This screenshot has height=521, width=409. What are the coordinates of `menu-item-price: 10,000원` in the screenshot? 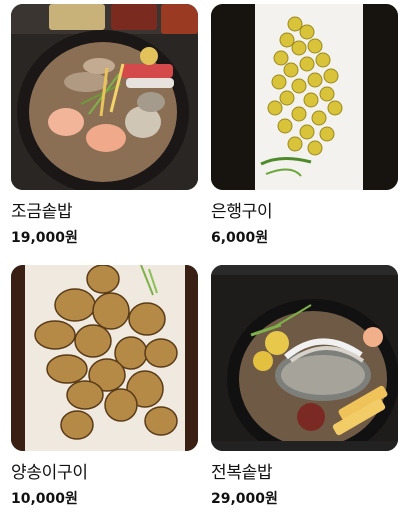 It's located at (44, 499).